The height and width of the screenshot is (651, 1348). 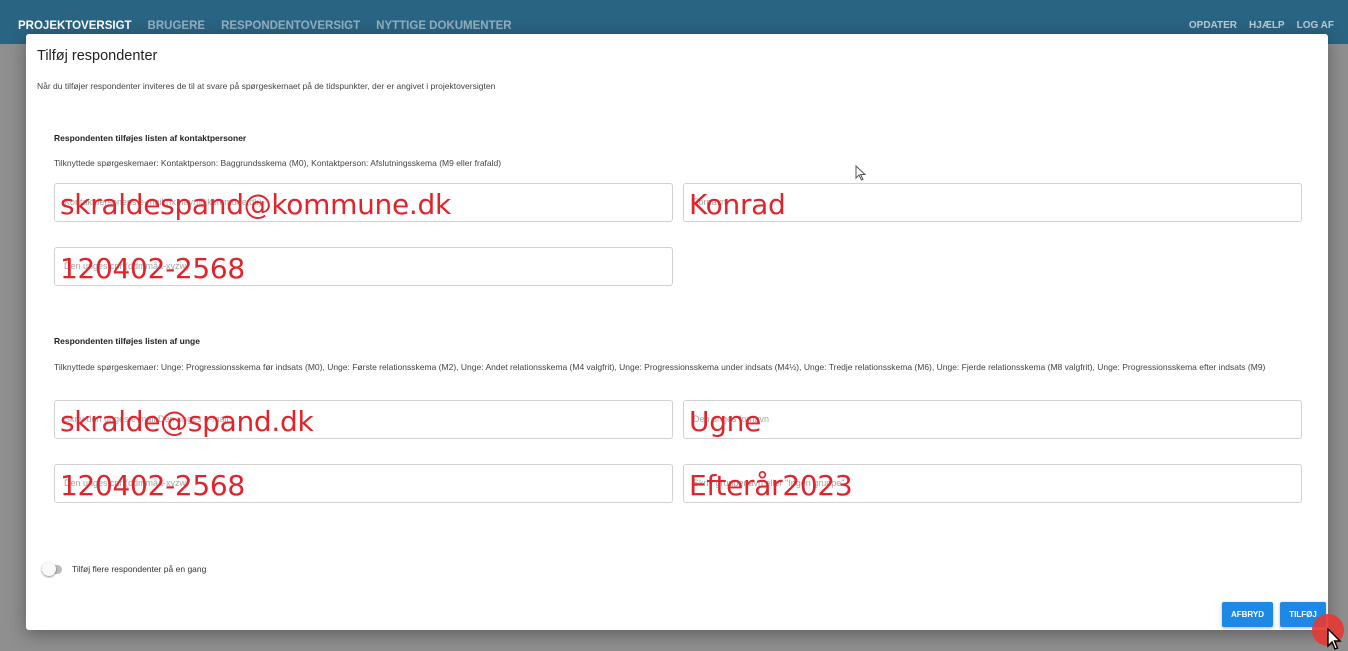 I want to click on bulk-add-toggle-row: Tilføj flere respondenter på en gang, so click(x=124, y=568).